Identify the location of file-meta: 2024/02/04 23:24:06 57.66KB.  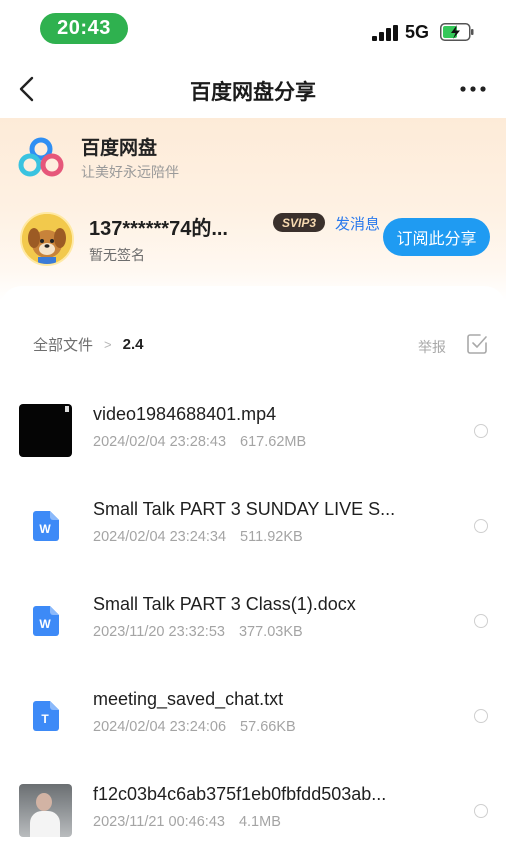
(194, 727).